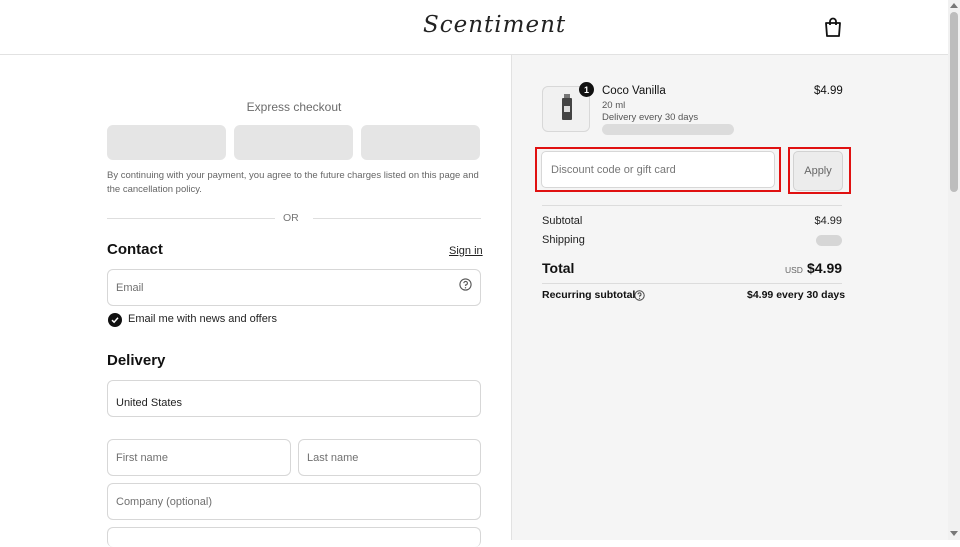 The height and width of the screenshot is (547, 960). I want to click on page-scrollbar, so click(954, 270).